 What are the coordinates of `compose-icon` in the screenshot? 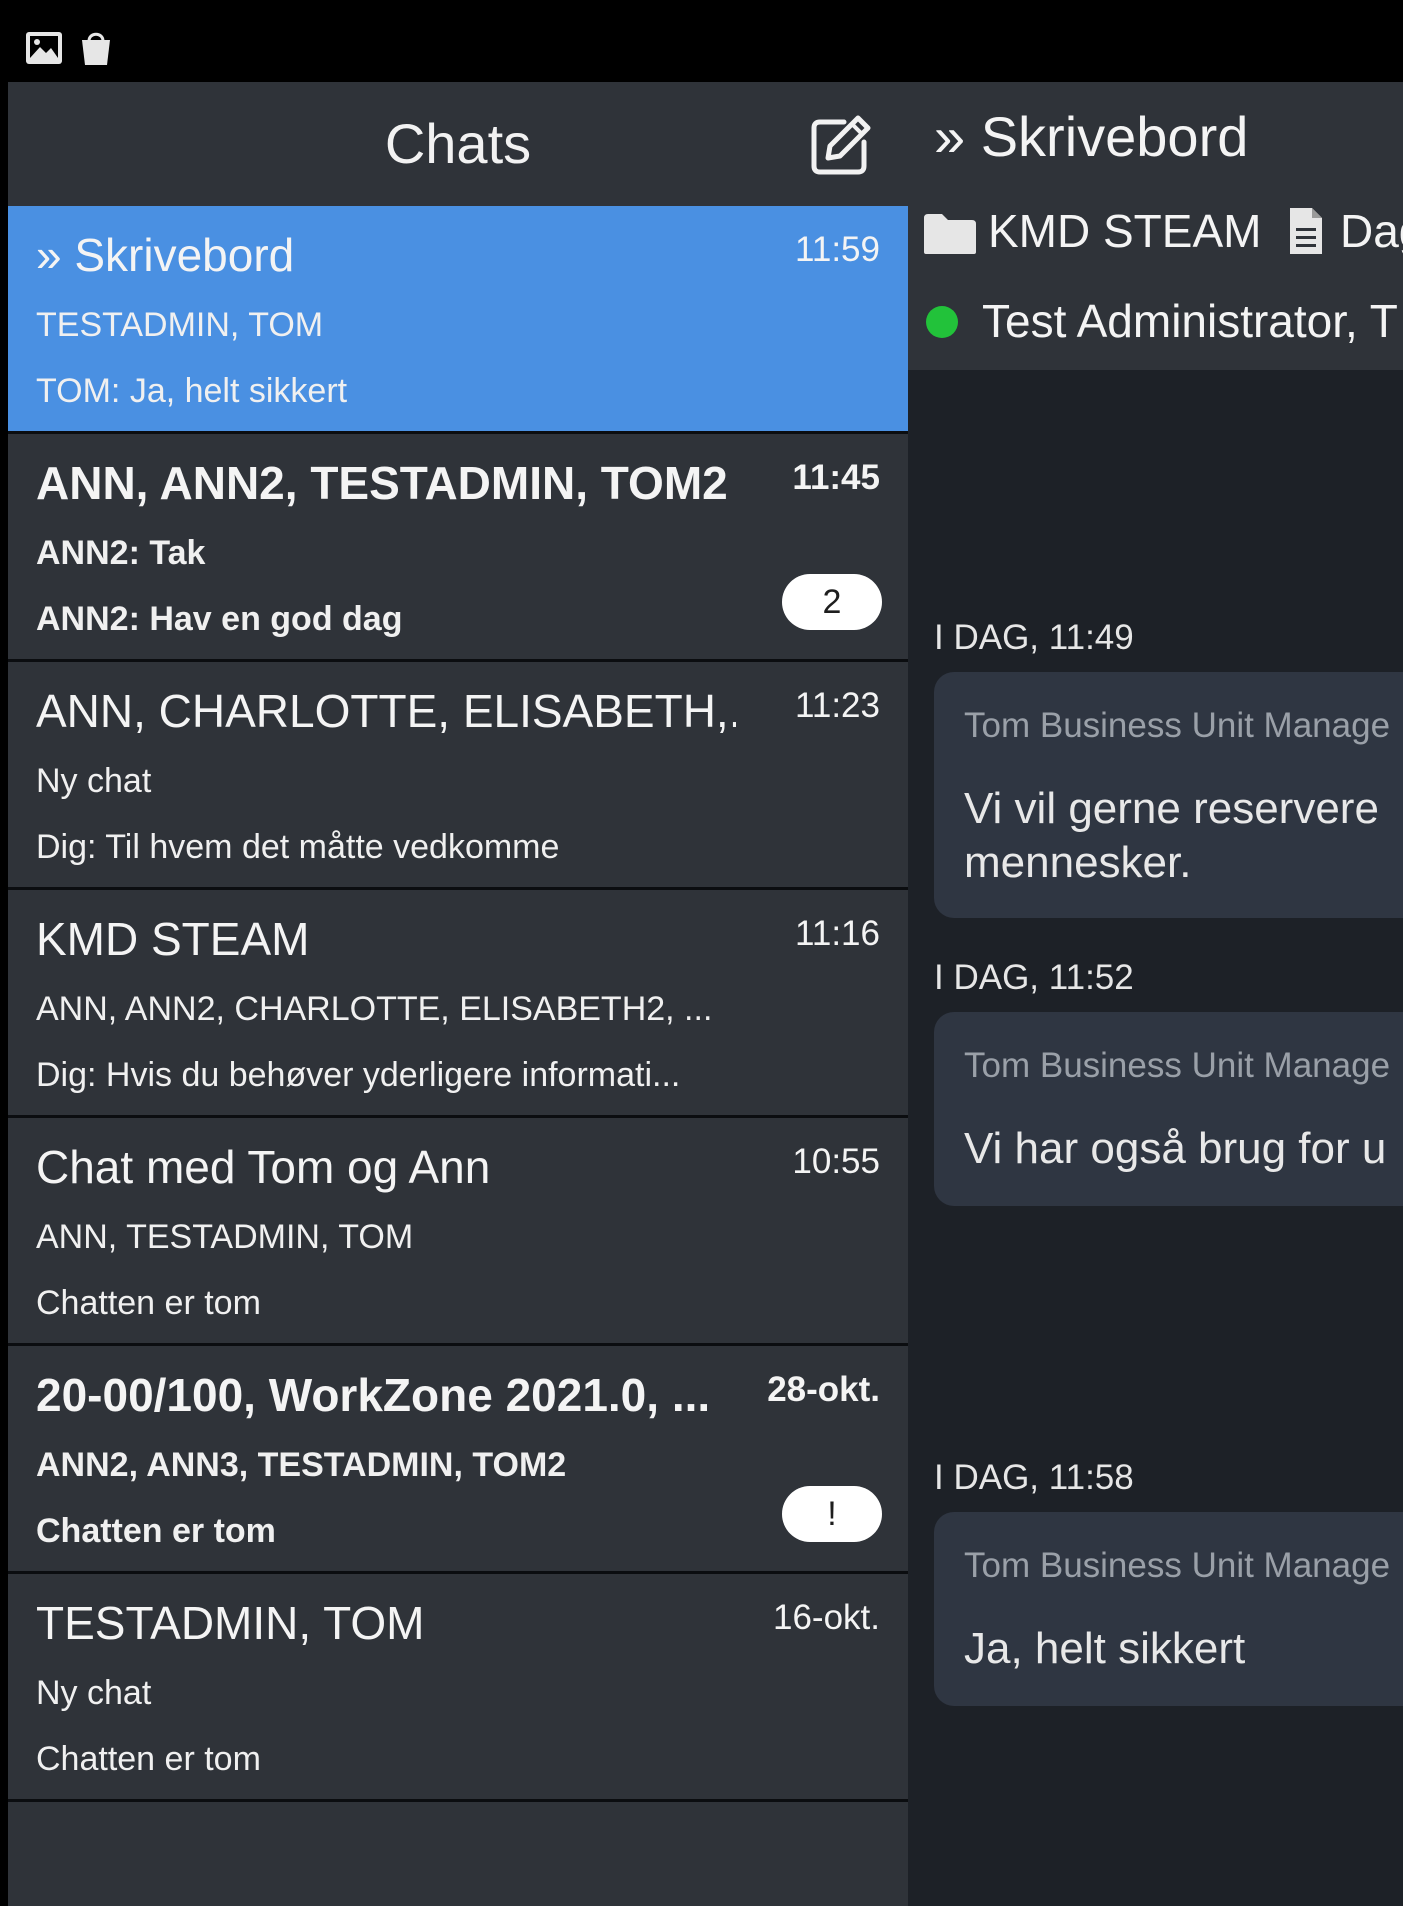 It's located at (841, 145).